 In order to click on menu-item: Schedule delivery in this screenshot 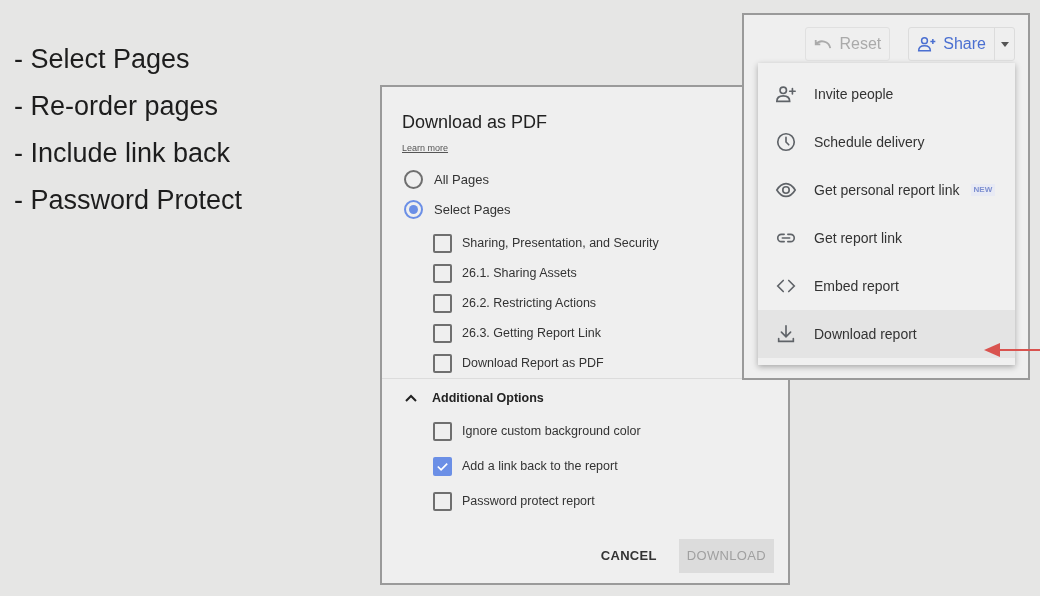, I will do `click(886, 142)`.